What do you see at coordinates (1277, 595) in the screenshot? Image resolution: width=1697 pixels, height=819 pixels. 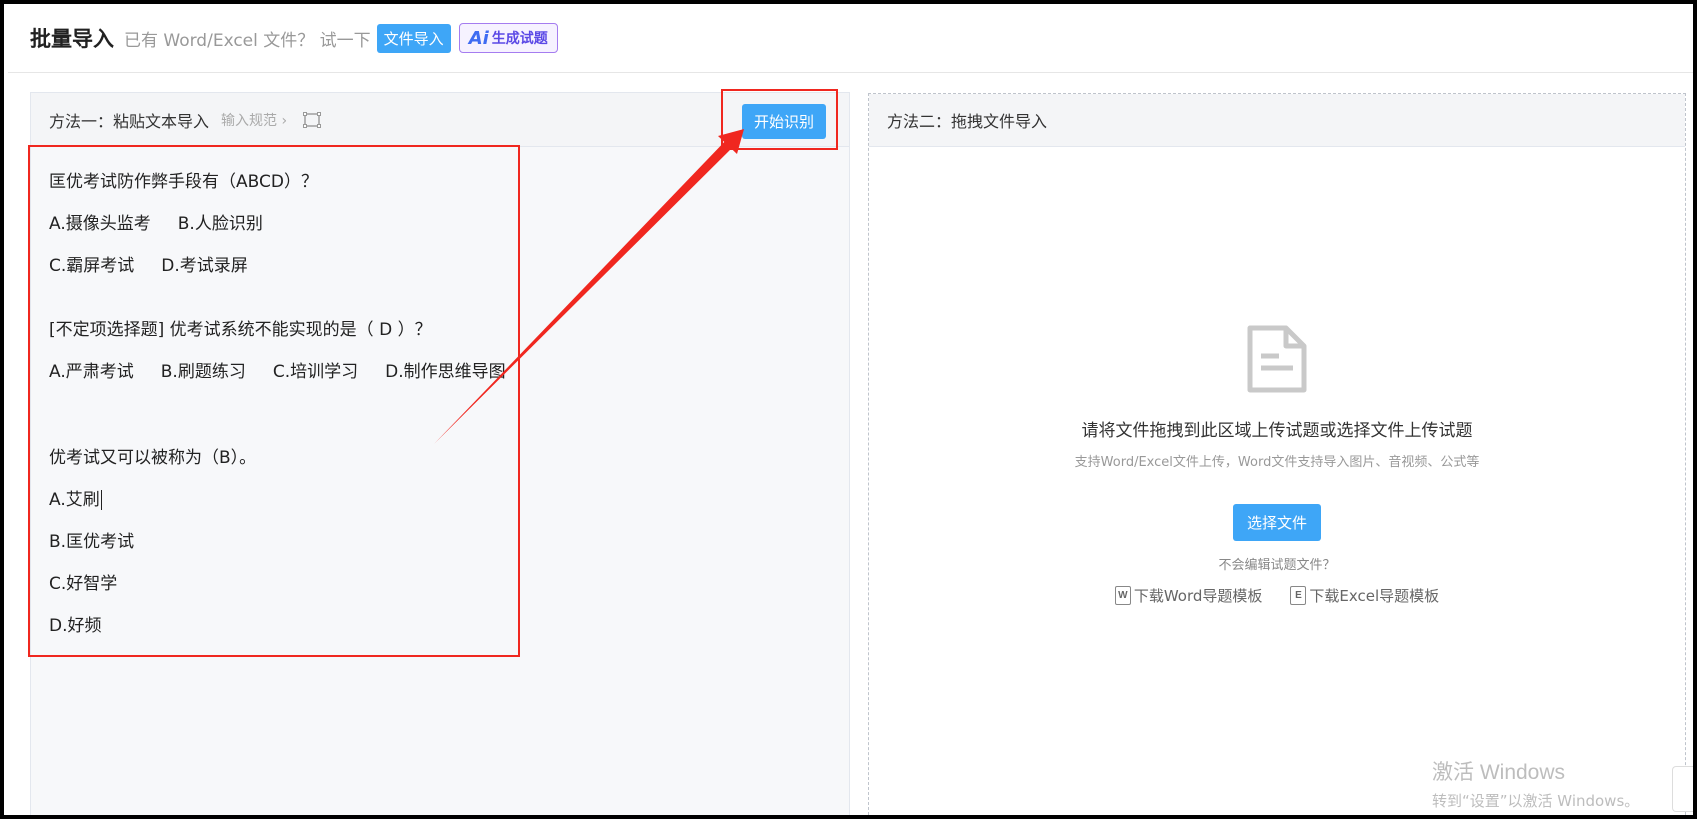 I see `template-links: W 下载Word导题模板 E 下载Excel导题模板` at bounding box center [1277, 595].